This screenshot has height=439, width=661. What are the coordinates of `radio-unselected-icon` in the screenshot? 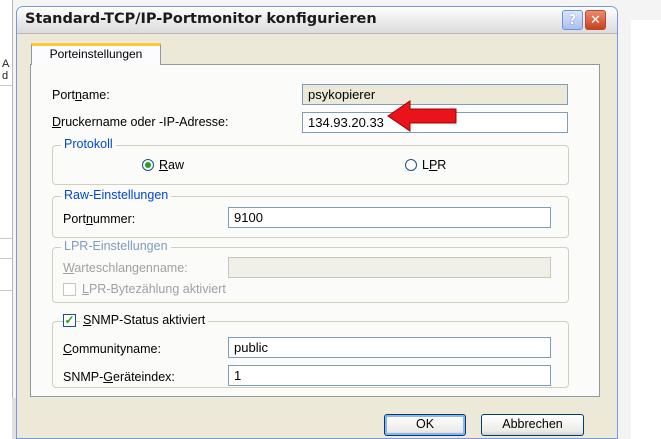 It's located at (411, 165).